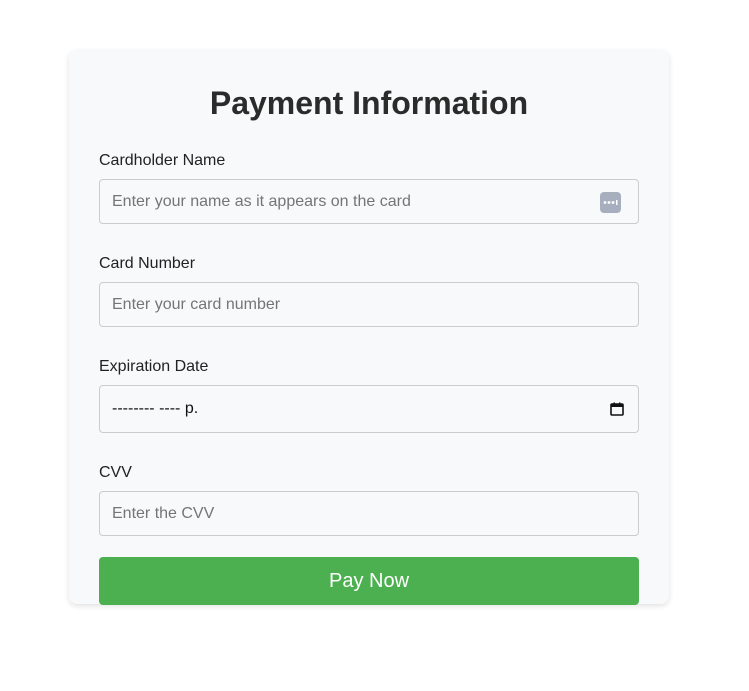 This screenshot has width=749, height=691. I want to click on expiration-date-label: Expiration Date, so click(154, 366).